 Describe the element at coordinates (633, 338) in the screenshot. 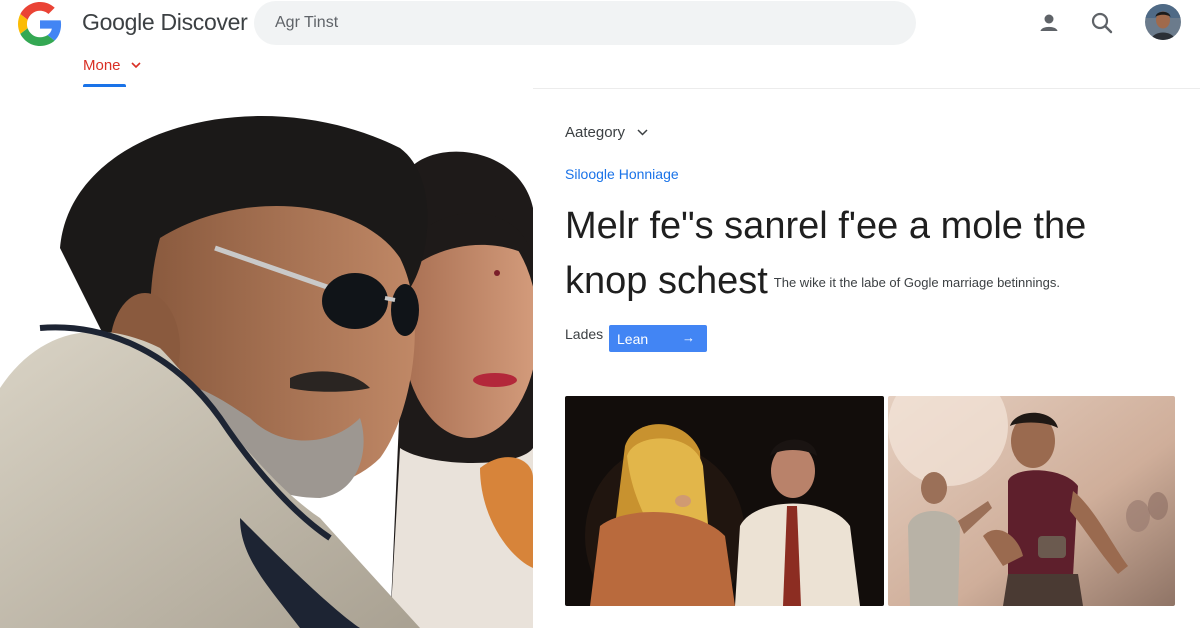

I see `learn-button-label: Lean` at that location.